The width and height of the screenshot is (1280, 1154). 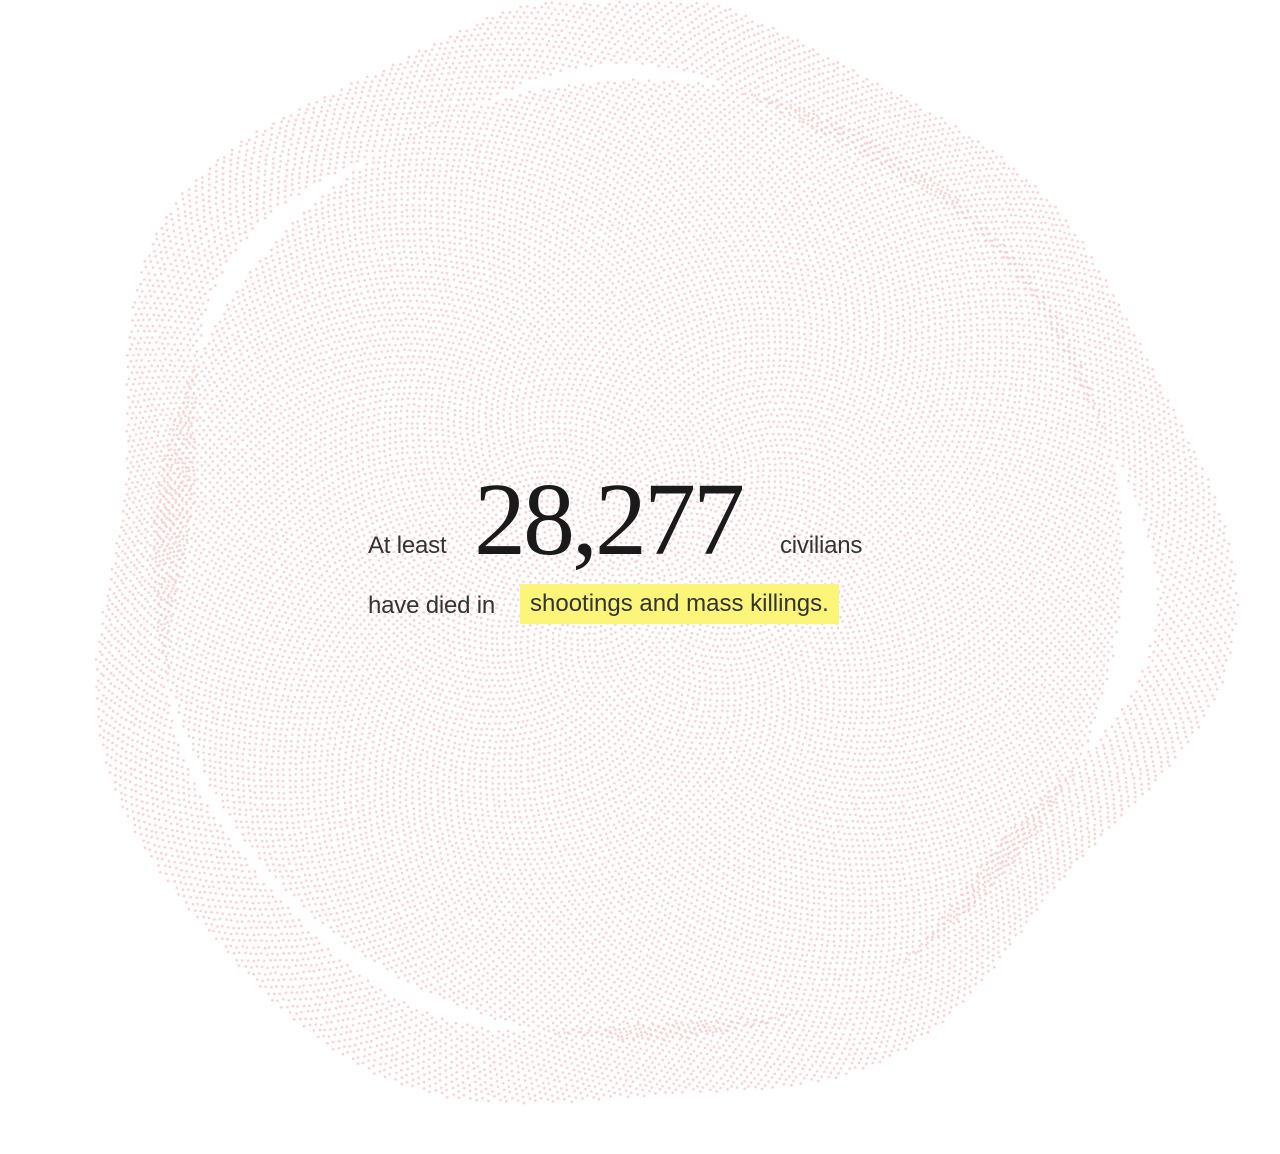 What do you see at coordinates (432, 605) in the screenshot?
I see `headline-verb: have died in` at bounding box center [432, 605].